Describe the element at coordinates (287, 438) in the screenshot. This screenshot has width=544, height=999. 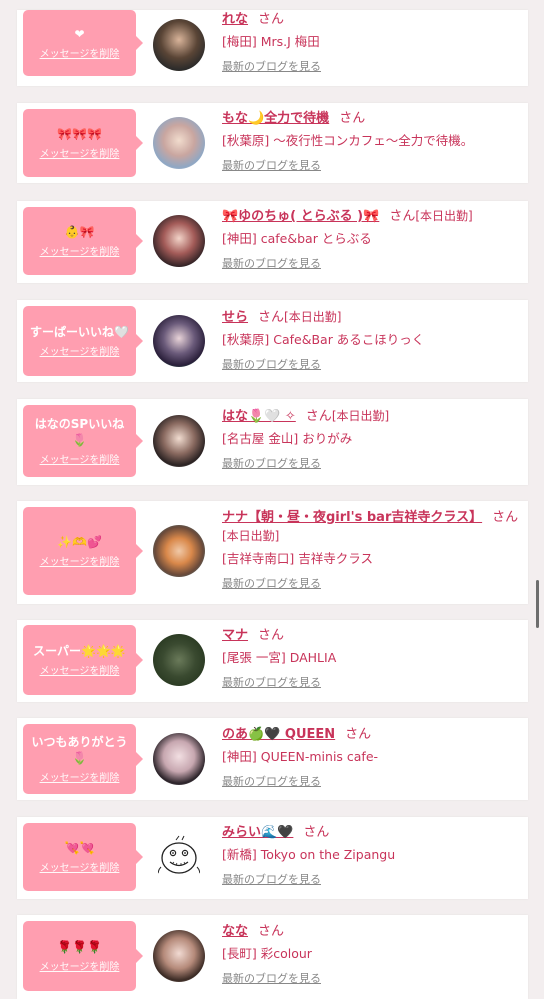
I see `shop-name: [名古屋 金山] おりがみ` at that location.